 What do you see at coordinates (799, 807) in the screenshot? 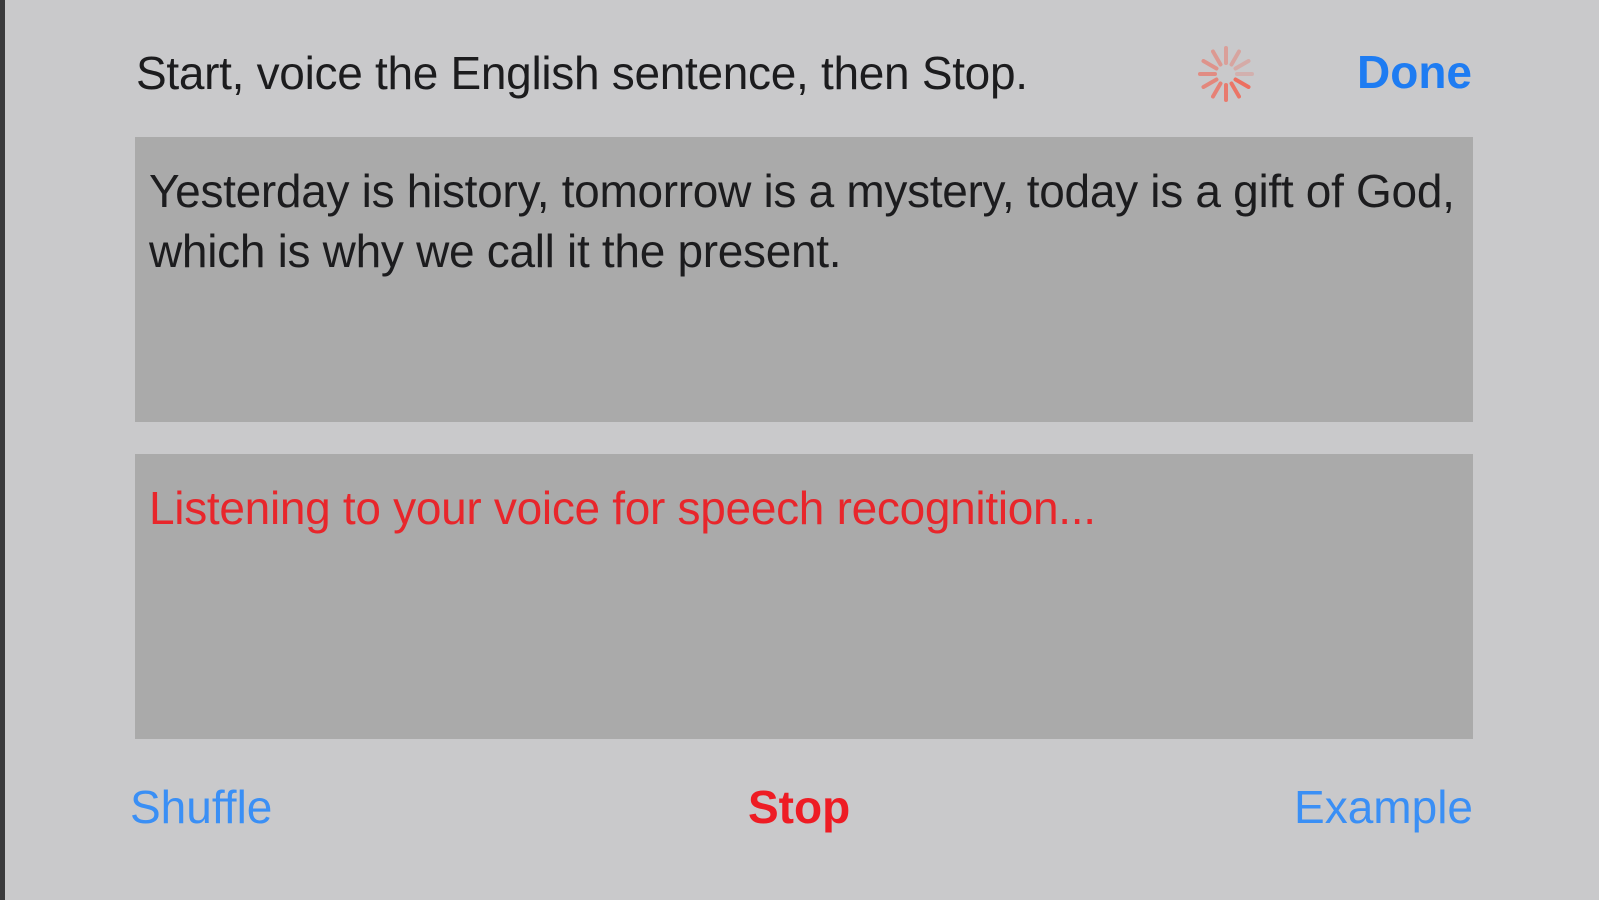
I see `stop-button: Stop` at bounding box center [799, 807].